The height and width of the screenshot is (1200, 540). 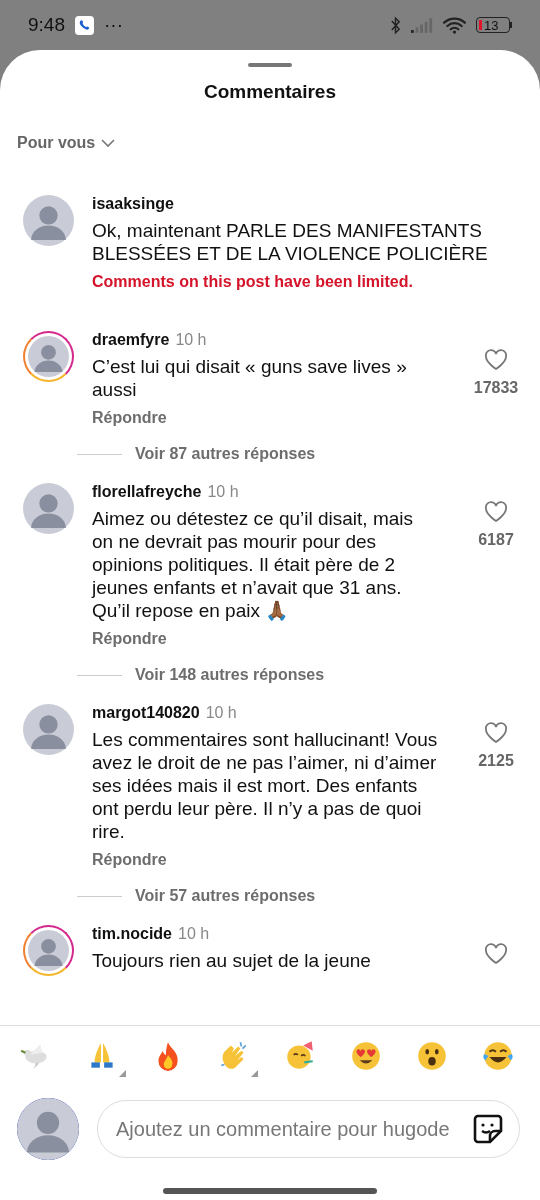 I want to click on status-time: 9:48, so click(x=46, y=25).